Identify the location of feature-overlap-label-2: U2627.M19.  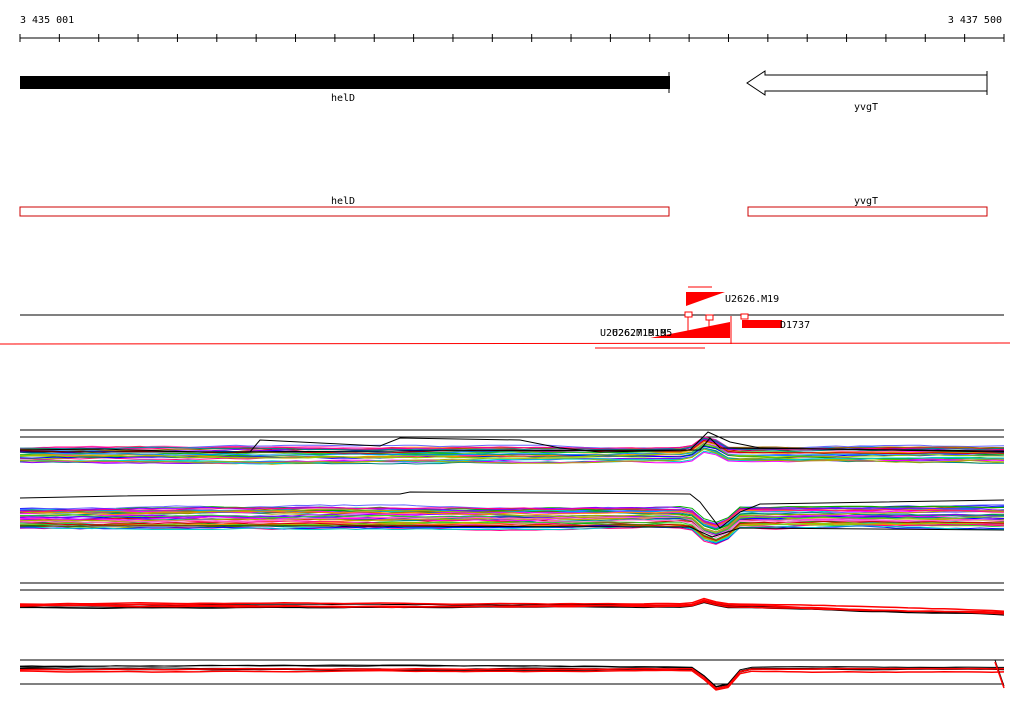
(639, 333).